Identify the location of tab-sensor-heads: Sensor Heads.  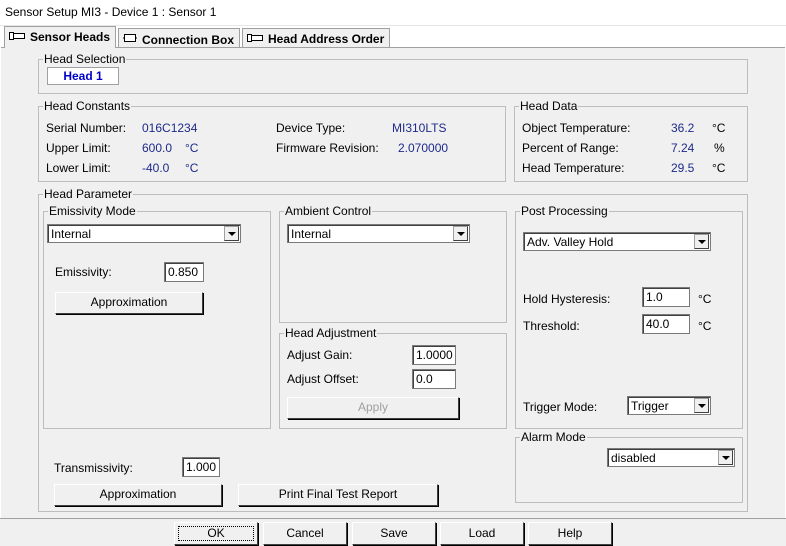
(60, 37).